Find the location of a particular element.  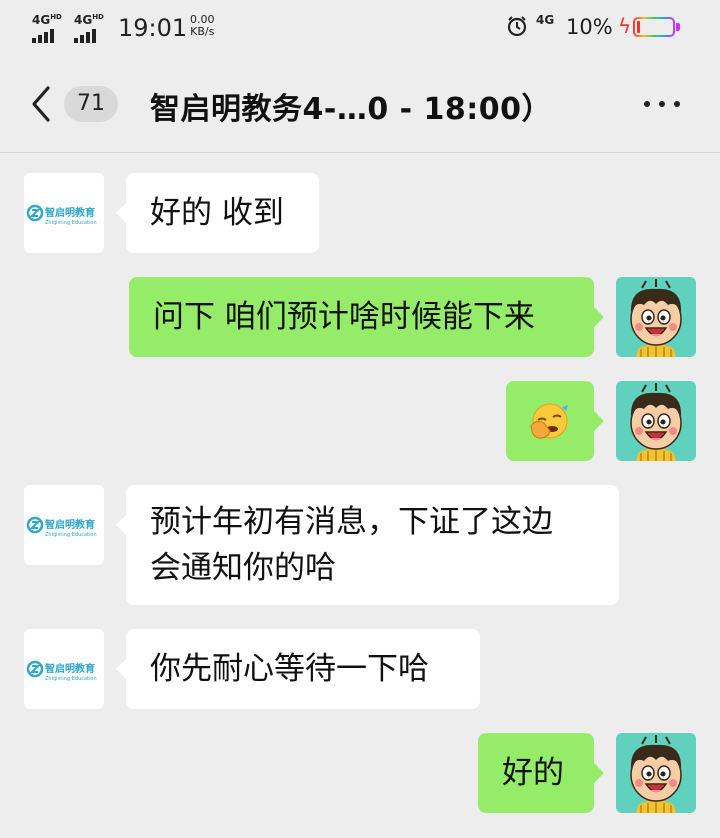

message-bubble-outgoing-emoji is located at coordinates (555, 421).